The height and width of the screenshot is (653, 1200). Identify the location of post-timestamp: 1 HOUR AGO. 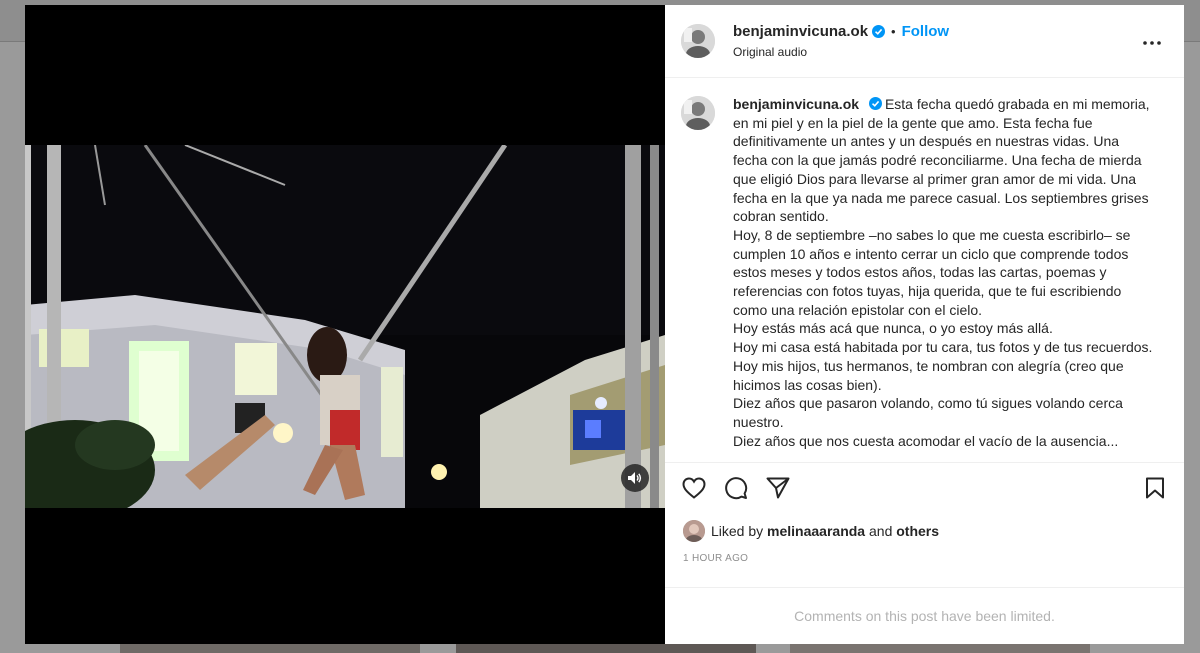
(715, 558).